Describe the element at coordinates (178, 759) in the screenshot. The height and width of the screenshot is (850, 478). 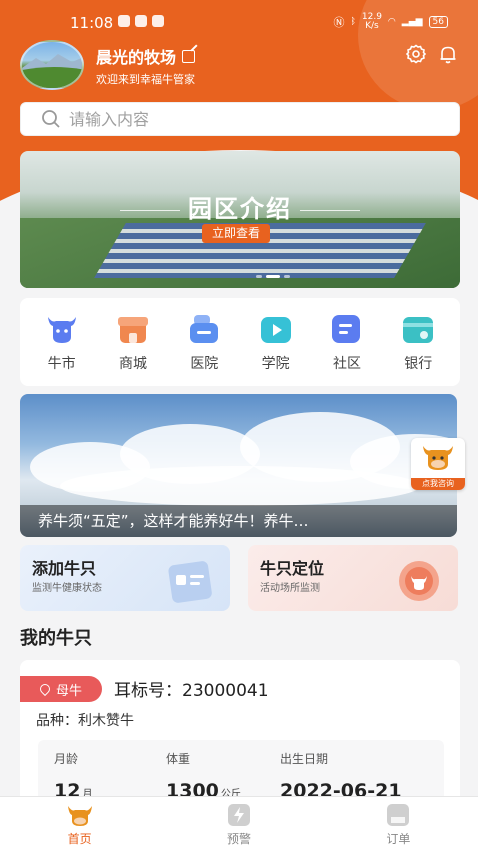
I see `stat-label: 体重` at that location.